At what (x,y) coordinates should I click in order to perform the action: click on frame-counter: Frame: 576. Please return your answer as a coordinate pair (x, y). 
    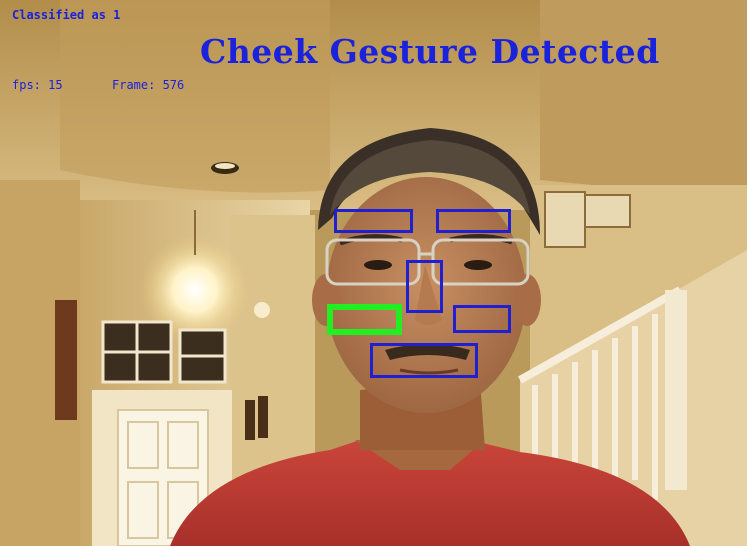
    Looking at the image, I should click on (148, 85).